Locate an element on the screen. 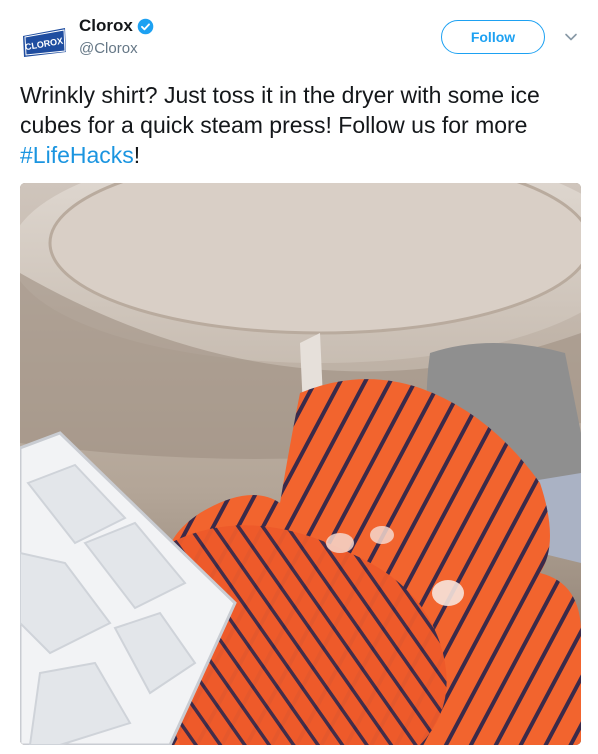 The width and height of the screenshot is (598, 754). follow-button: Follow is located at coordinates (493, 37).